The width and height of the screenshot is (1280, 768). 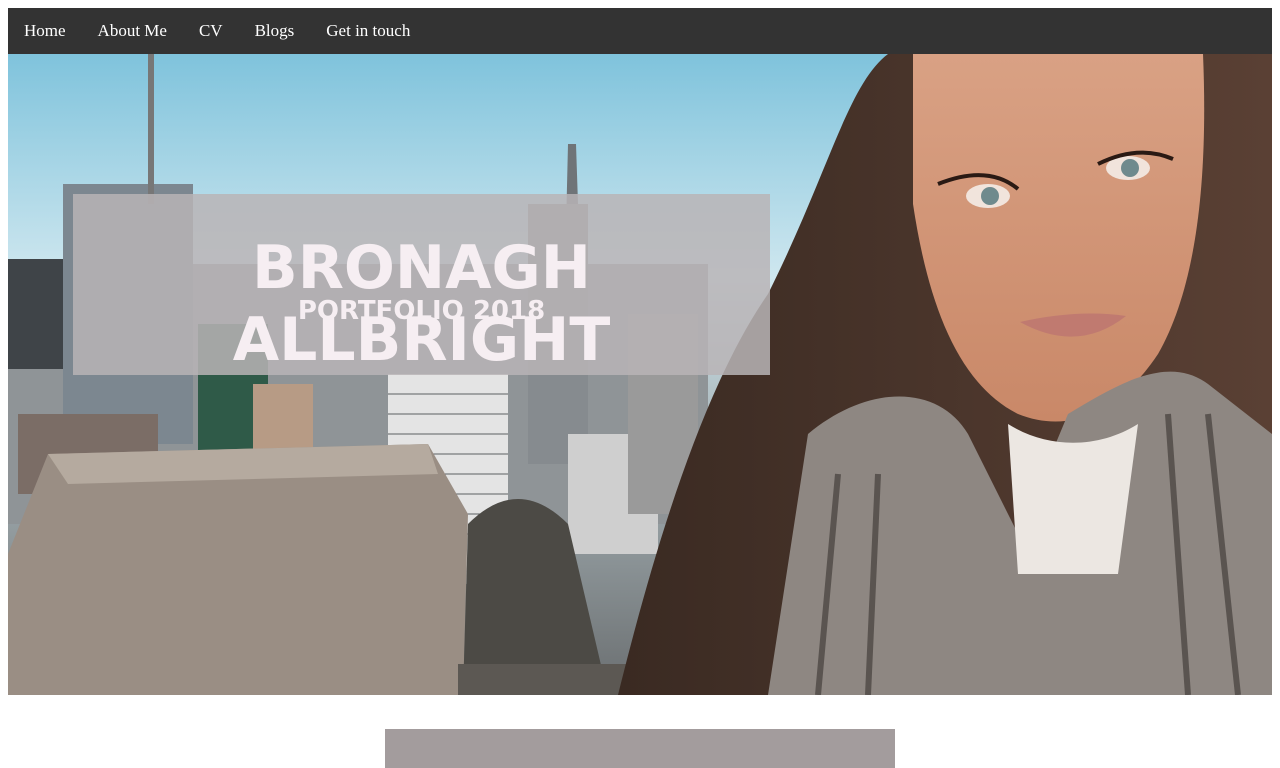 What do you see at coordinates (211, 31) in the screenshot?
I see `nav-cv-link: CV` at bounding box center [211, 31].